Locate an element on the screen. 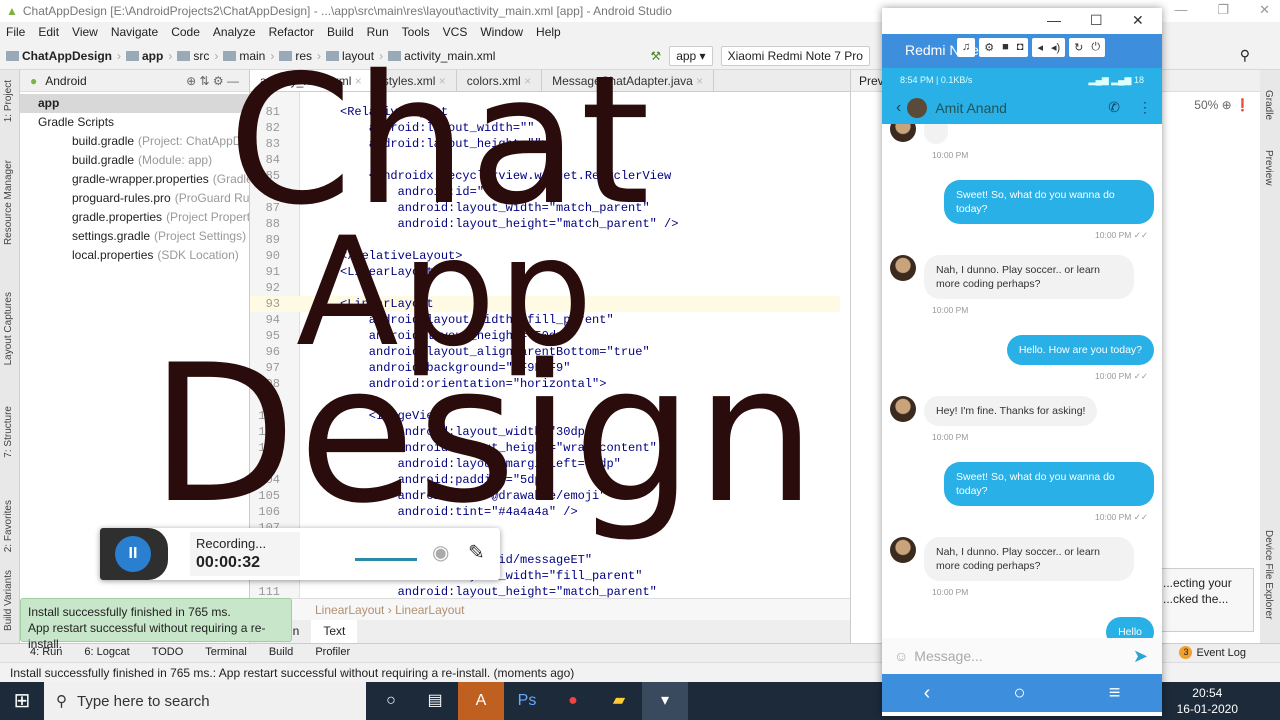  menu-item-navigate: Navigate is located at coordinates (134, 32).